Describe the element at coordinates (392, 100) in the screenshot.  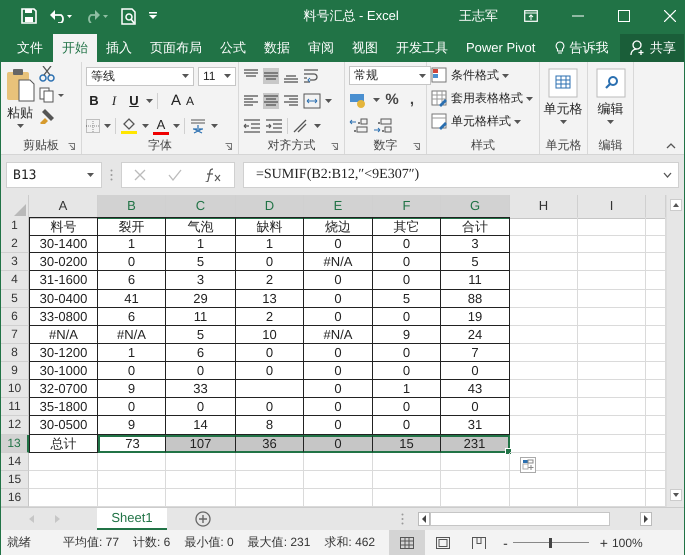
I see `percent-button: %` at that location.